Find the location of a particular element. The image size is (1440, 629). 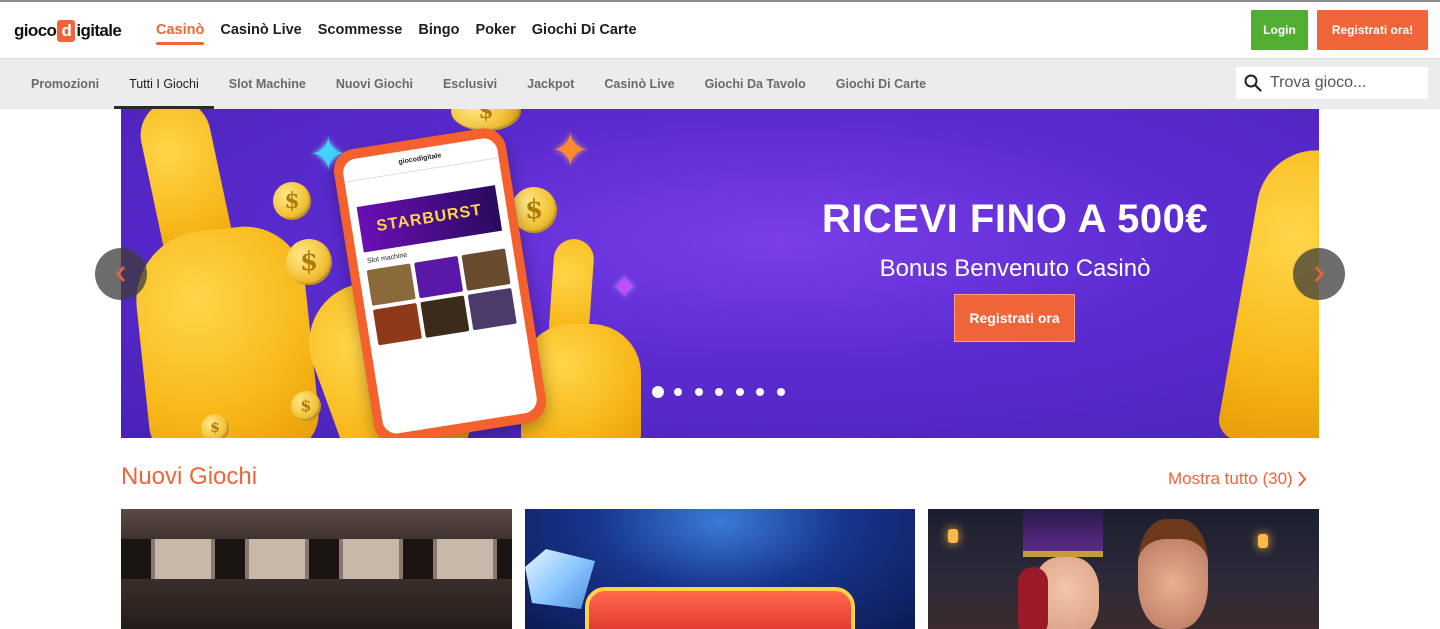

nav-item-casino-live: Casinò Live is located at coordinates (260, 30).